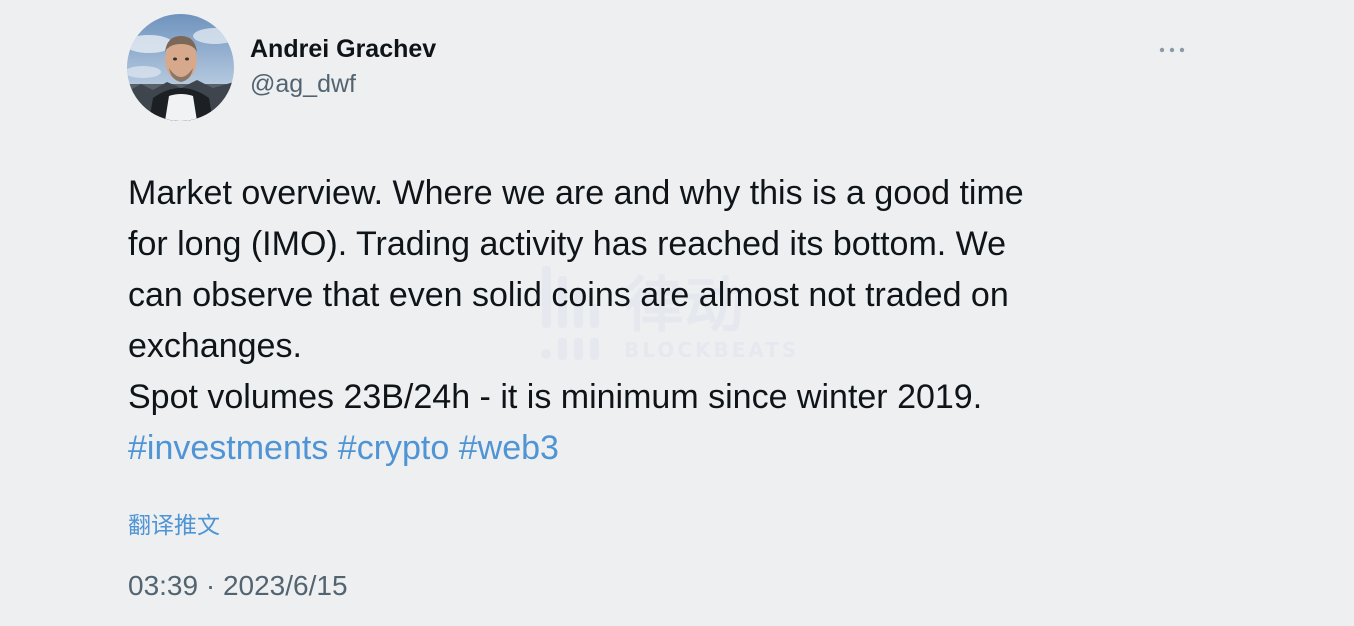 The width and height of the screenshot is (1354, 626). I want to click on more-options-button, so click(1172, 50).